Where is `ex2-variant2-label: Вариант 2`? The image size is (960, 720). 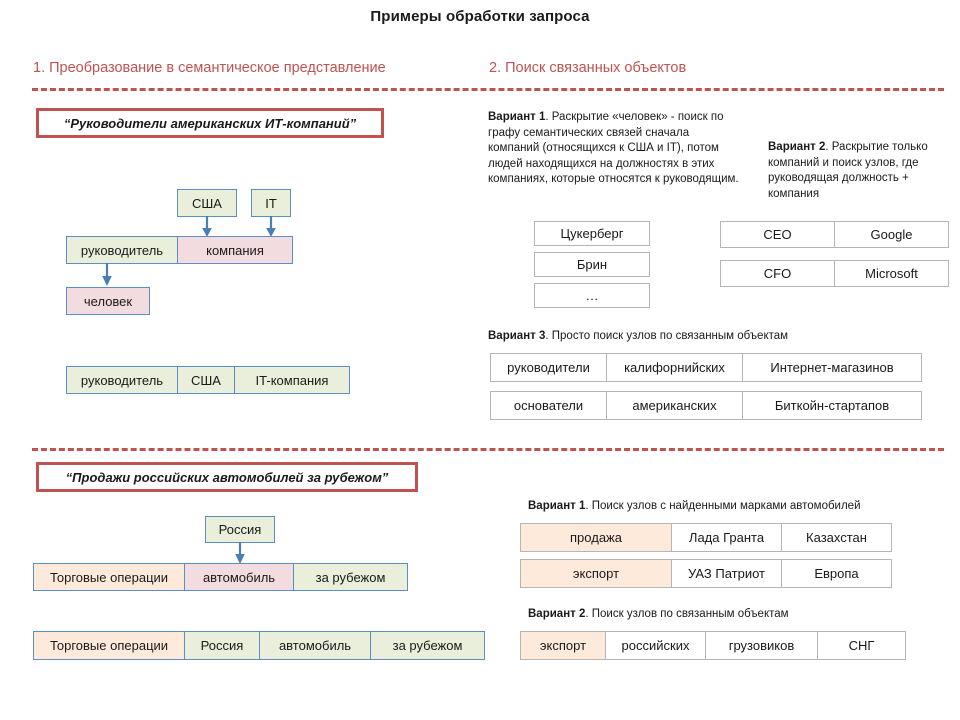 ex2-variant2-label: Вариант 2 is located at coordinates (557, 614).